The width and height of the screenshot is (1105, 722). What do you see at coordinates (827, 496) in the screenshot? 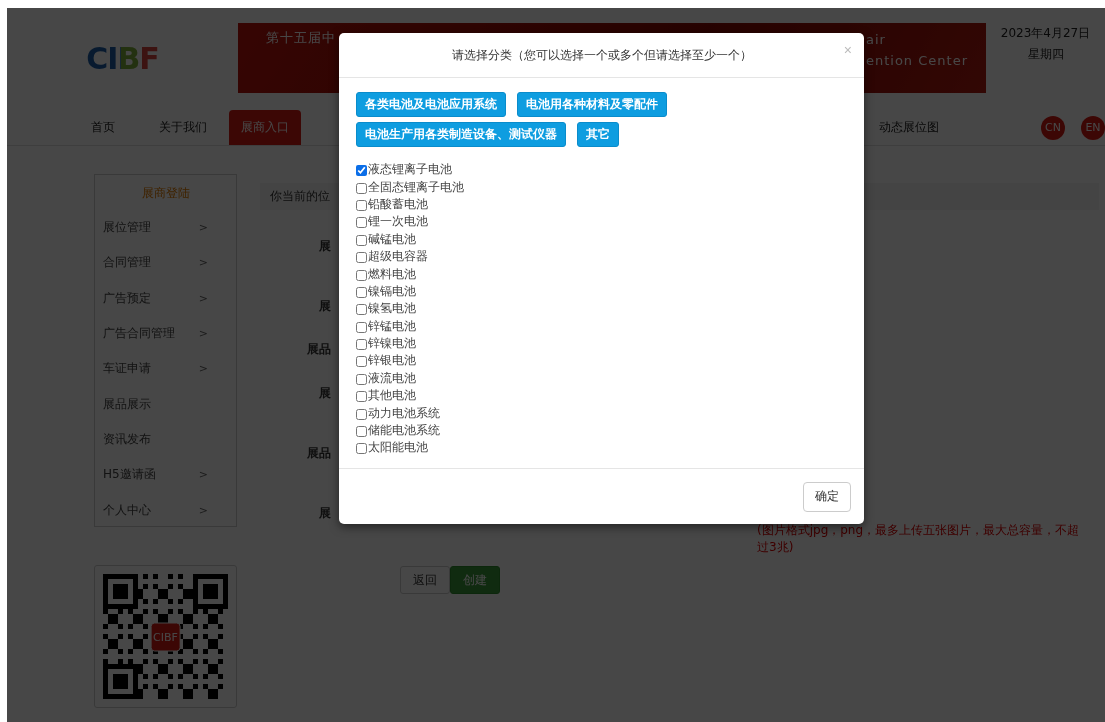
I see `confirm-button: 确定` at bounding box center [827, 496].